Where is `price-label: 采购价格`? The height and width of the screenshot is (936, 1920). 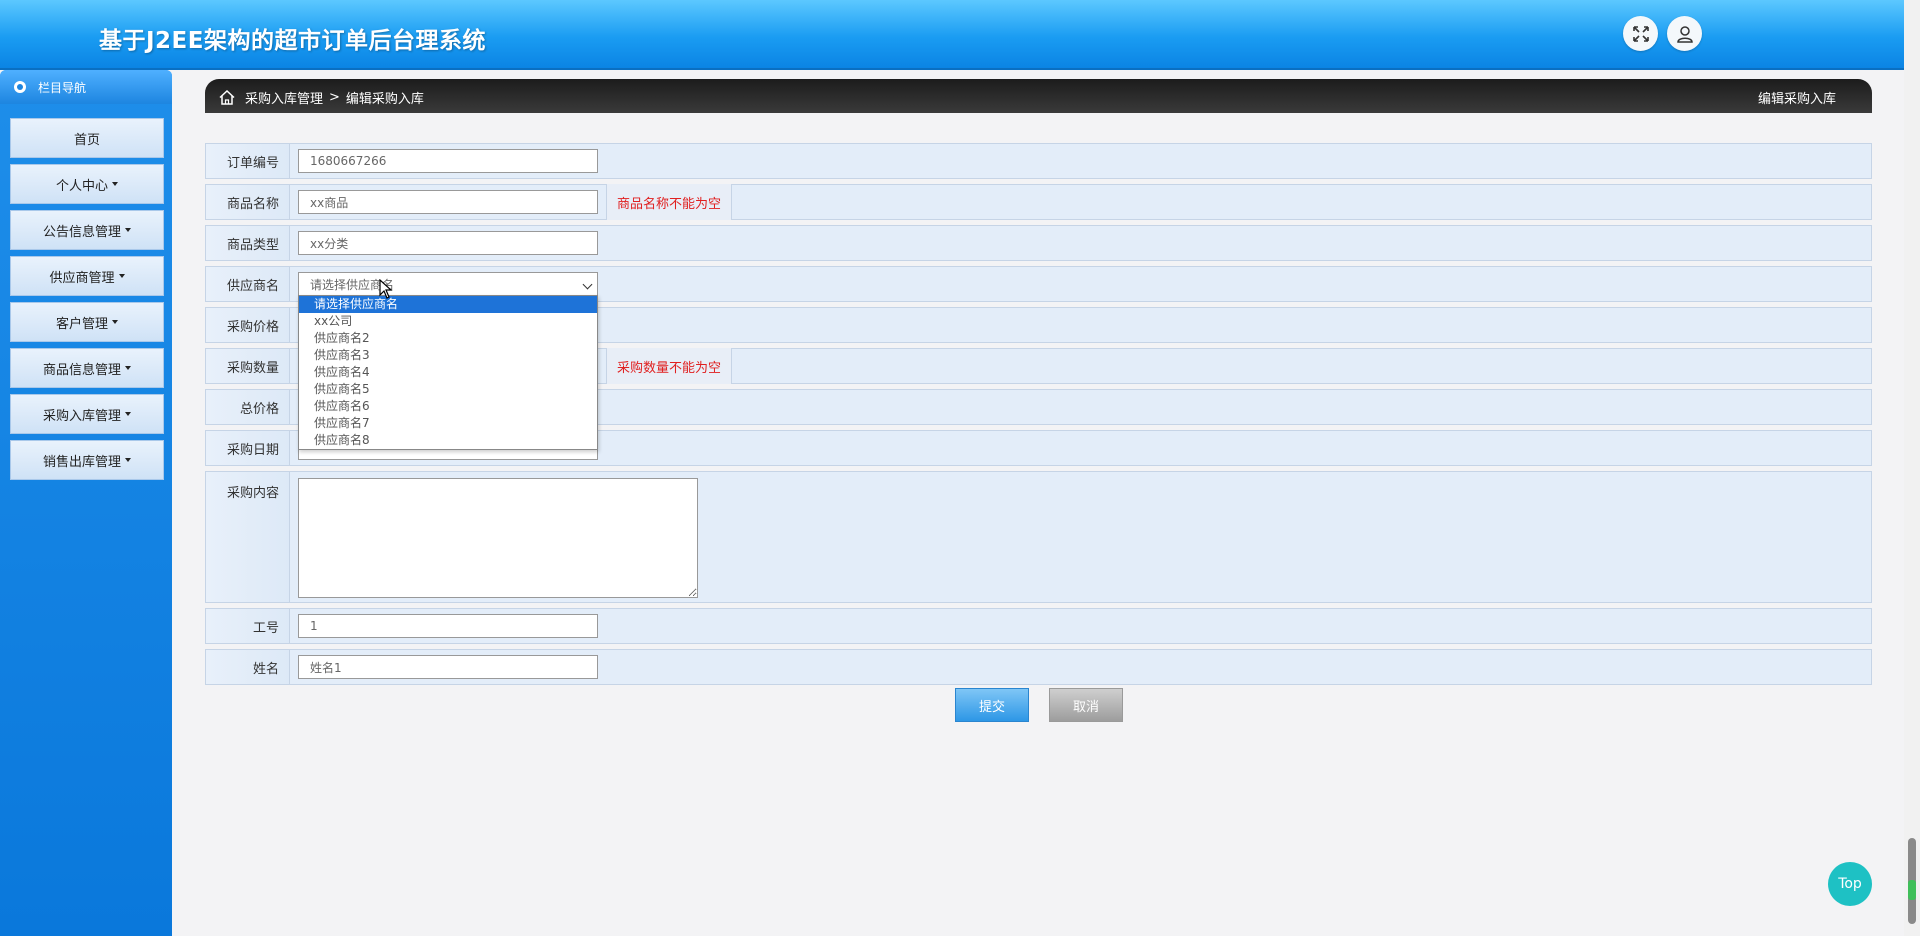 price-label: 采购价格 is located at coordinates (248, 325).